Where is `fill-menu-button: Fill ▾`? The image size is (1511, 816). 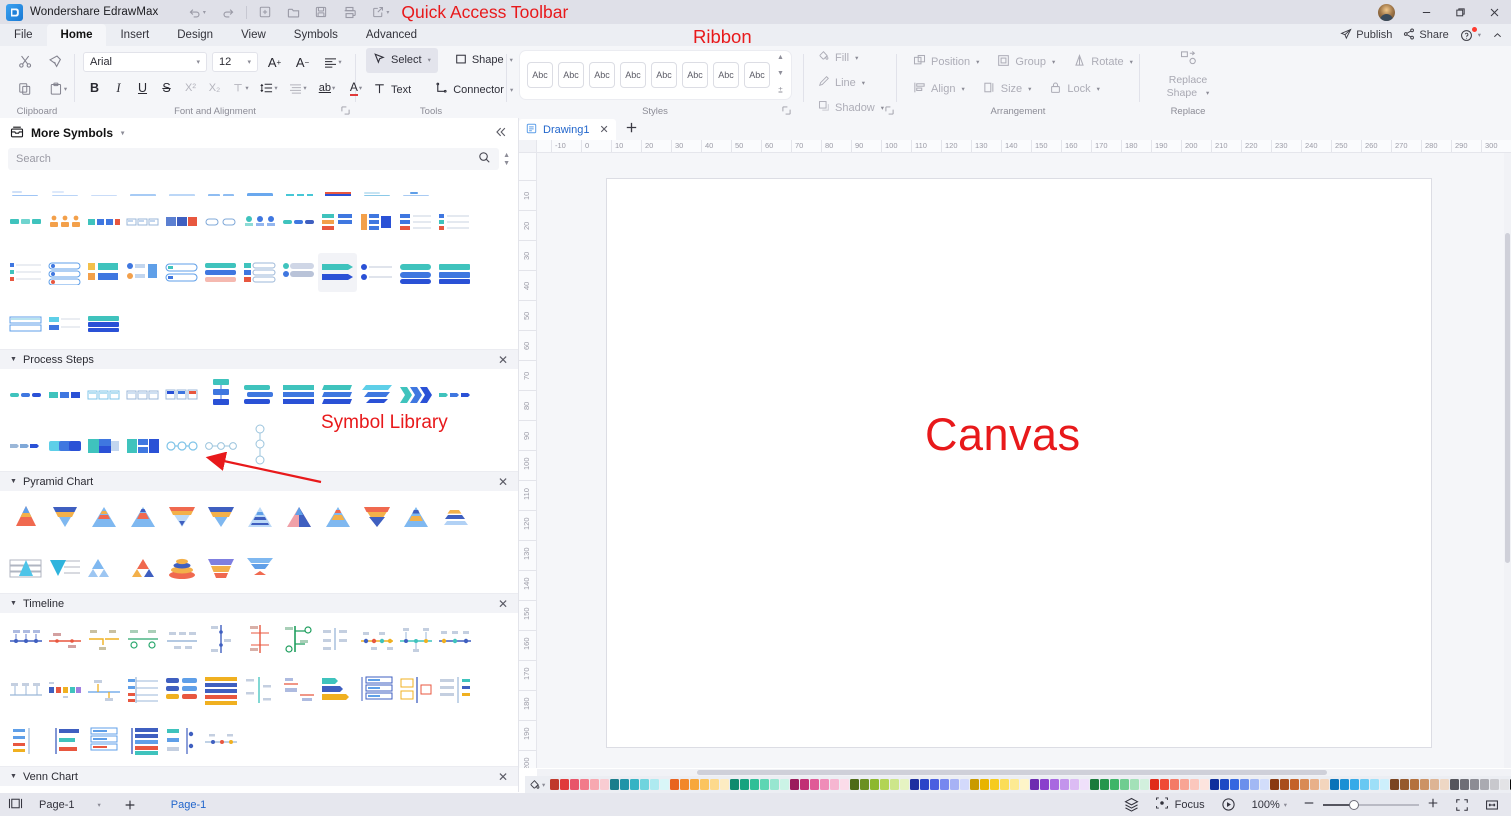
fill-menu-button: Fill ▾ is located at coordinates (851, 57).